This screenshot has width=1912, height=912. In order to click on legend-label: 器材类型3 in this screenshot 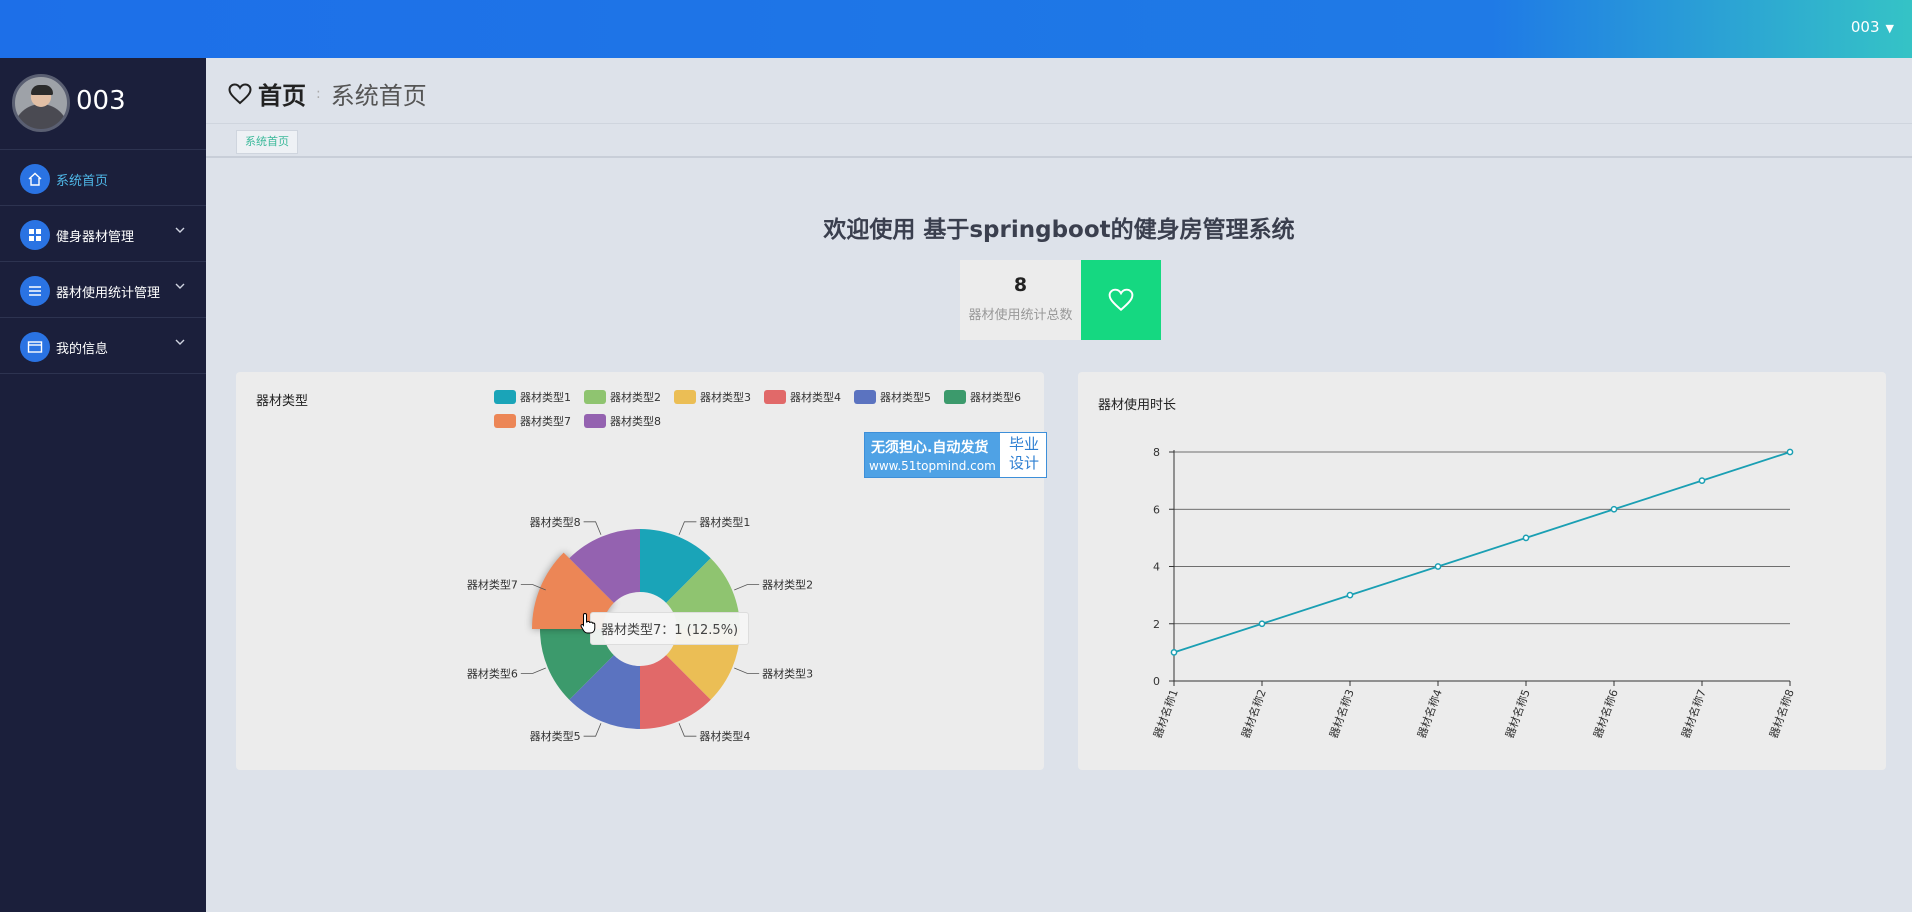, I will do `click(725, 397)`.